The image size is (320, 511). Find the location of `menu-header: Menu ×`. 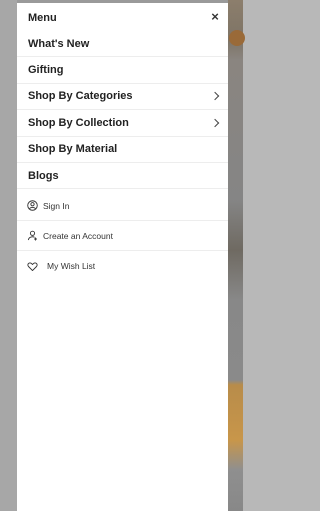

menu-header: Menu × is located at coordinates (122, 17).